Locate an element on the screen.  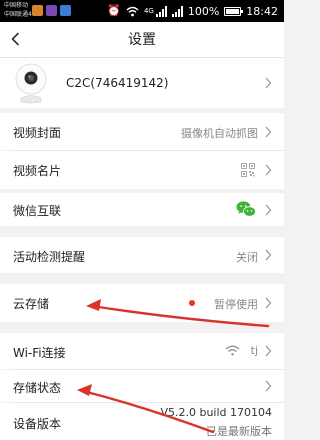
settings-row-device-version: 设备版本 V5.2.0 build 170104 已是最新版本 is located at coordinates (142, 421).